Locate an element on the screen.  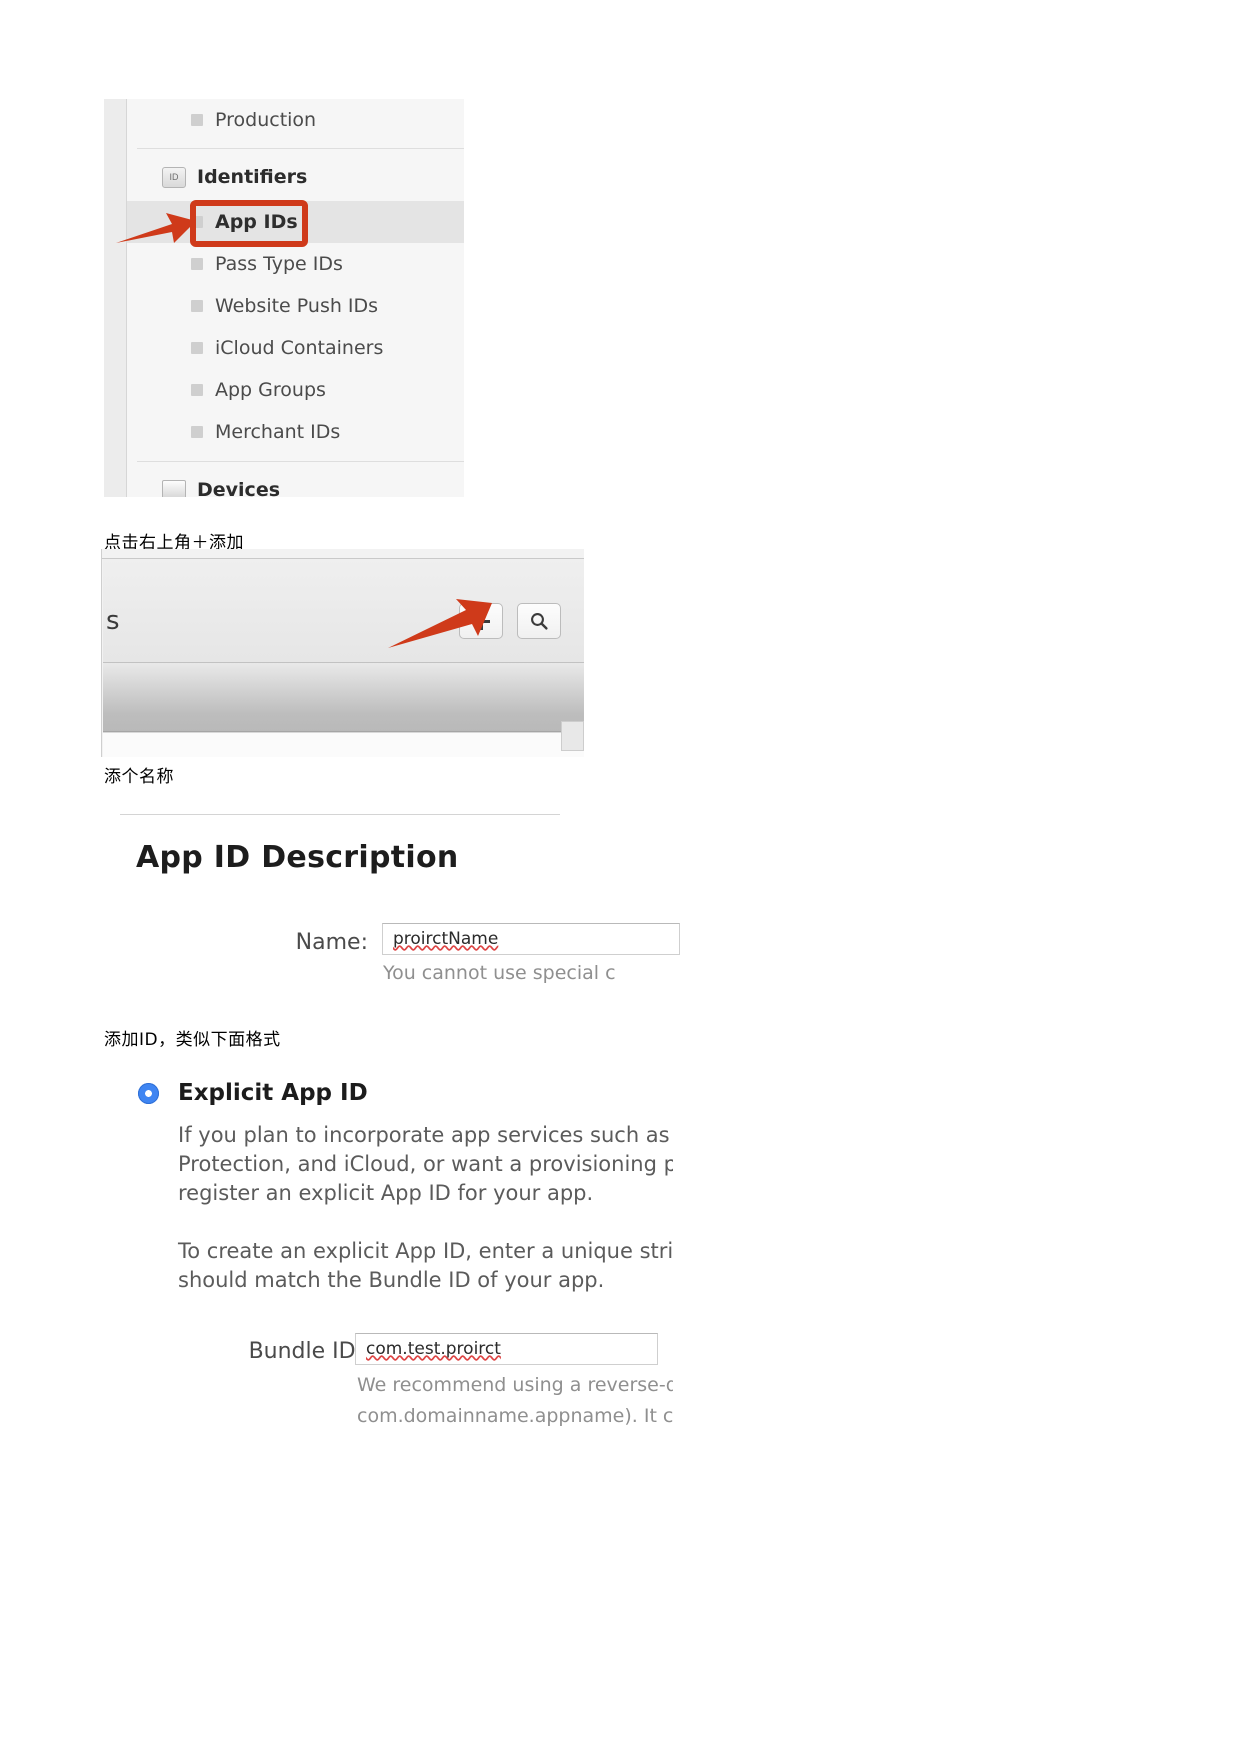
name-input-hint: You cannot use special c is located at coordinates (499, 973).